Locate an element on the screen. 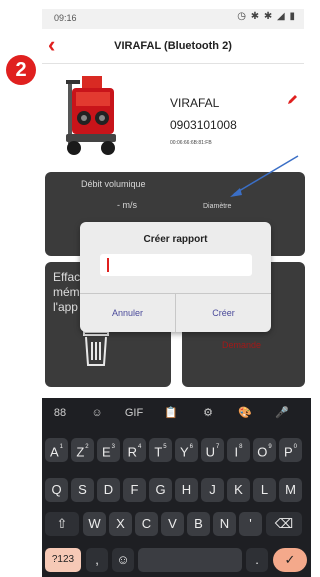 Image resolution: width=320 pixels, height=577 pixels. key-x: X is located at coordinates (120, 524).